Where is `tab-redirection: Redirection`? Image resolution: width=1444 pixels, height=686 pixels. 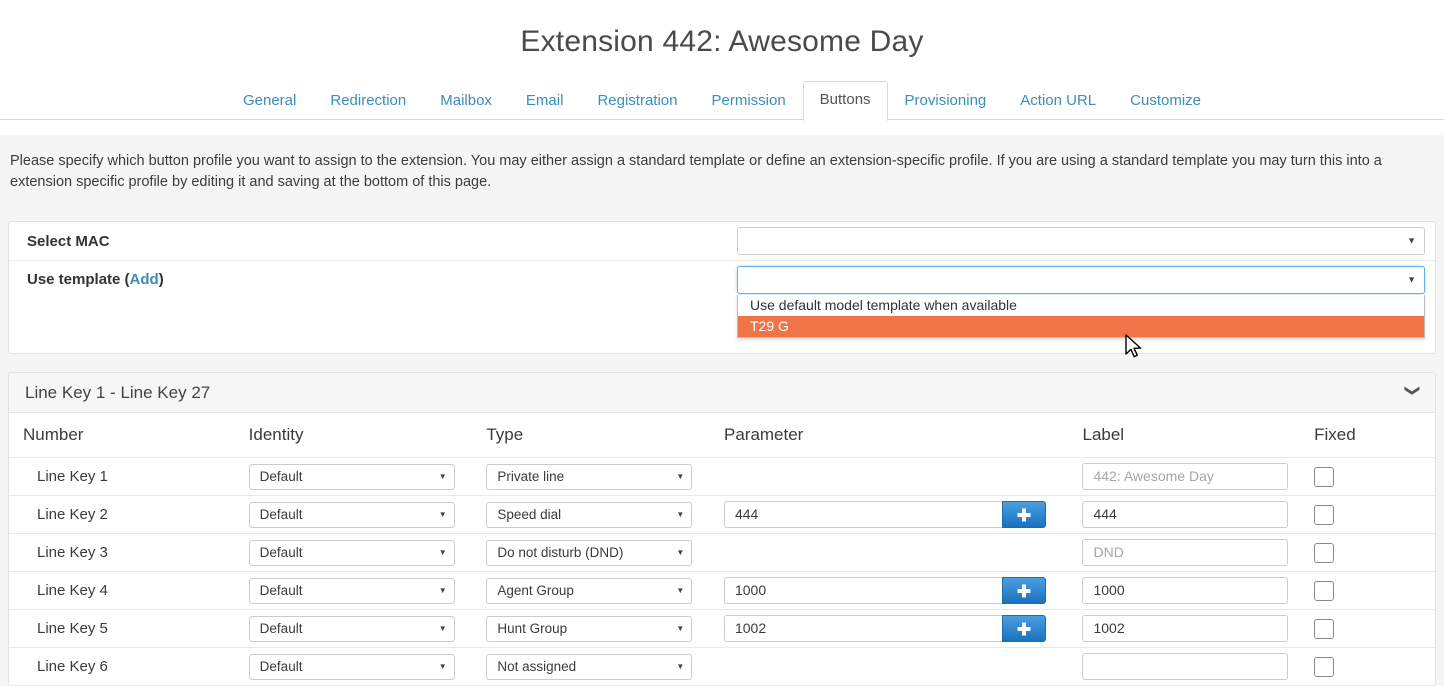 tab-redirection: Redirection is located at coordinates (368, 101).